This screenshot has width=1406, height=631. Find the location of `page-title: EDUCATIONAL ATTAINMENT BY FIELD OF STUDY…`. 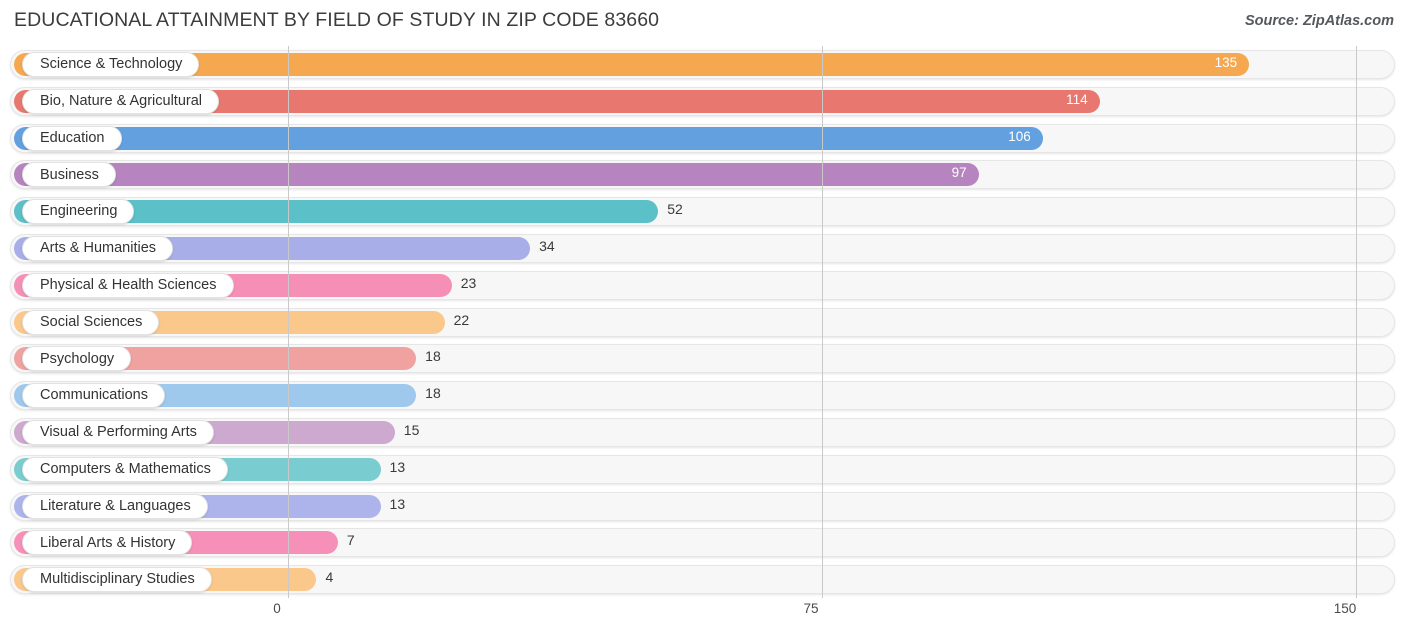

page-title: EDUCATIONAL ATTAINMENT BY FIELD OF STUDY… is located at coordinates (337, 20).